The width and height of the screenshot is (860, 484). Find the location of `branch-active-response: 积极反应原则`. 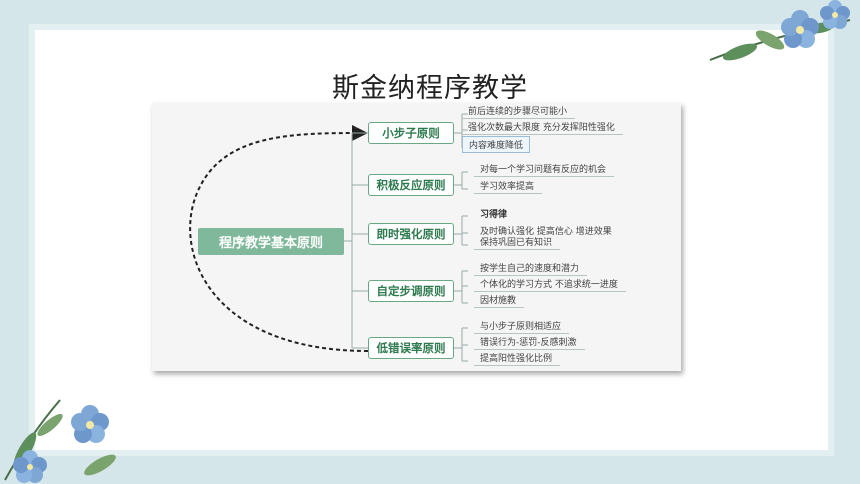

branch-active-response: 积极反应原则 is located at coordinates (411, 185).